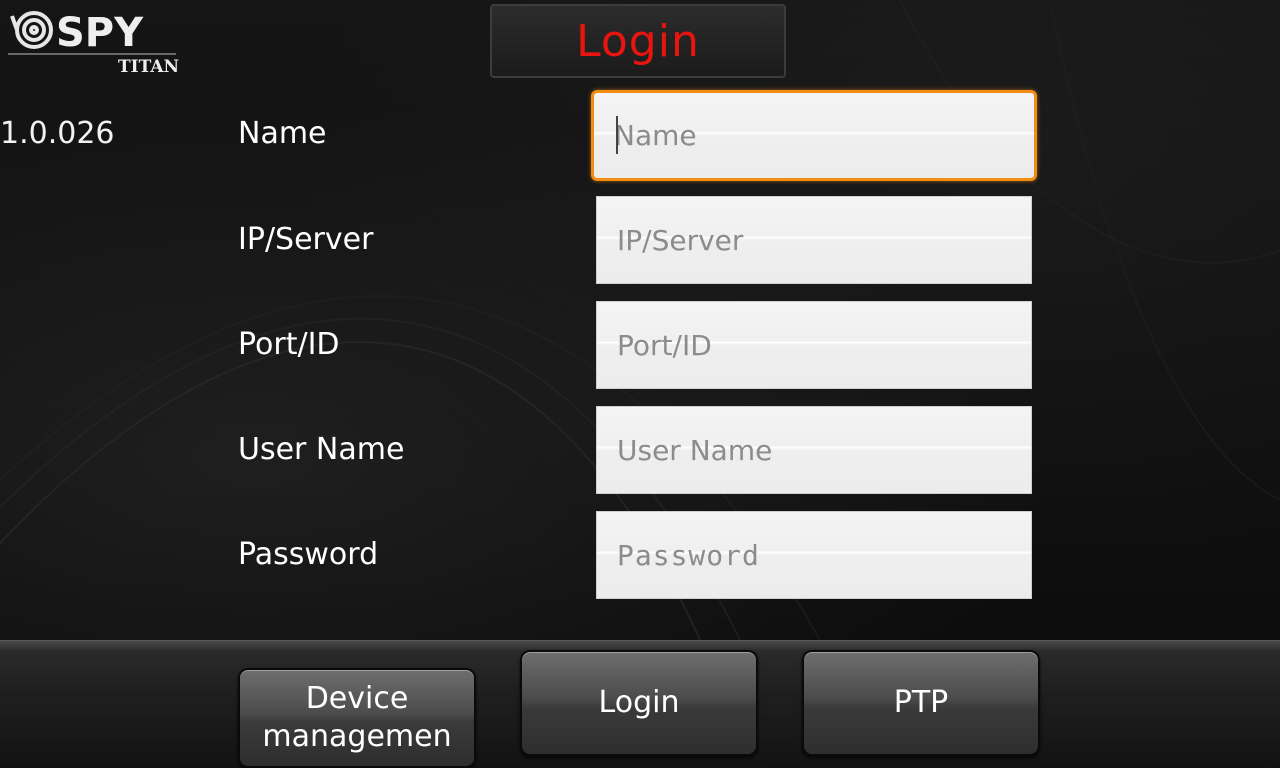  I want to click on port-id-input, so click(814, 345).